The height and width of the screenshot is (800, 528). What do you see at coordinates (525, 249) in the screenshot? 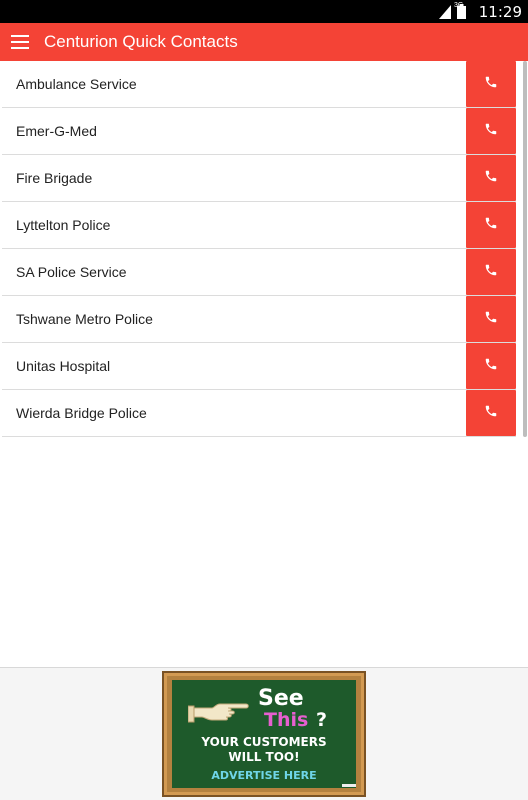
I see `scrollbar-thumb` at bounding box center [525, 249].